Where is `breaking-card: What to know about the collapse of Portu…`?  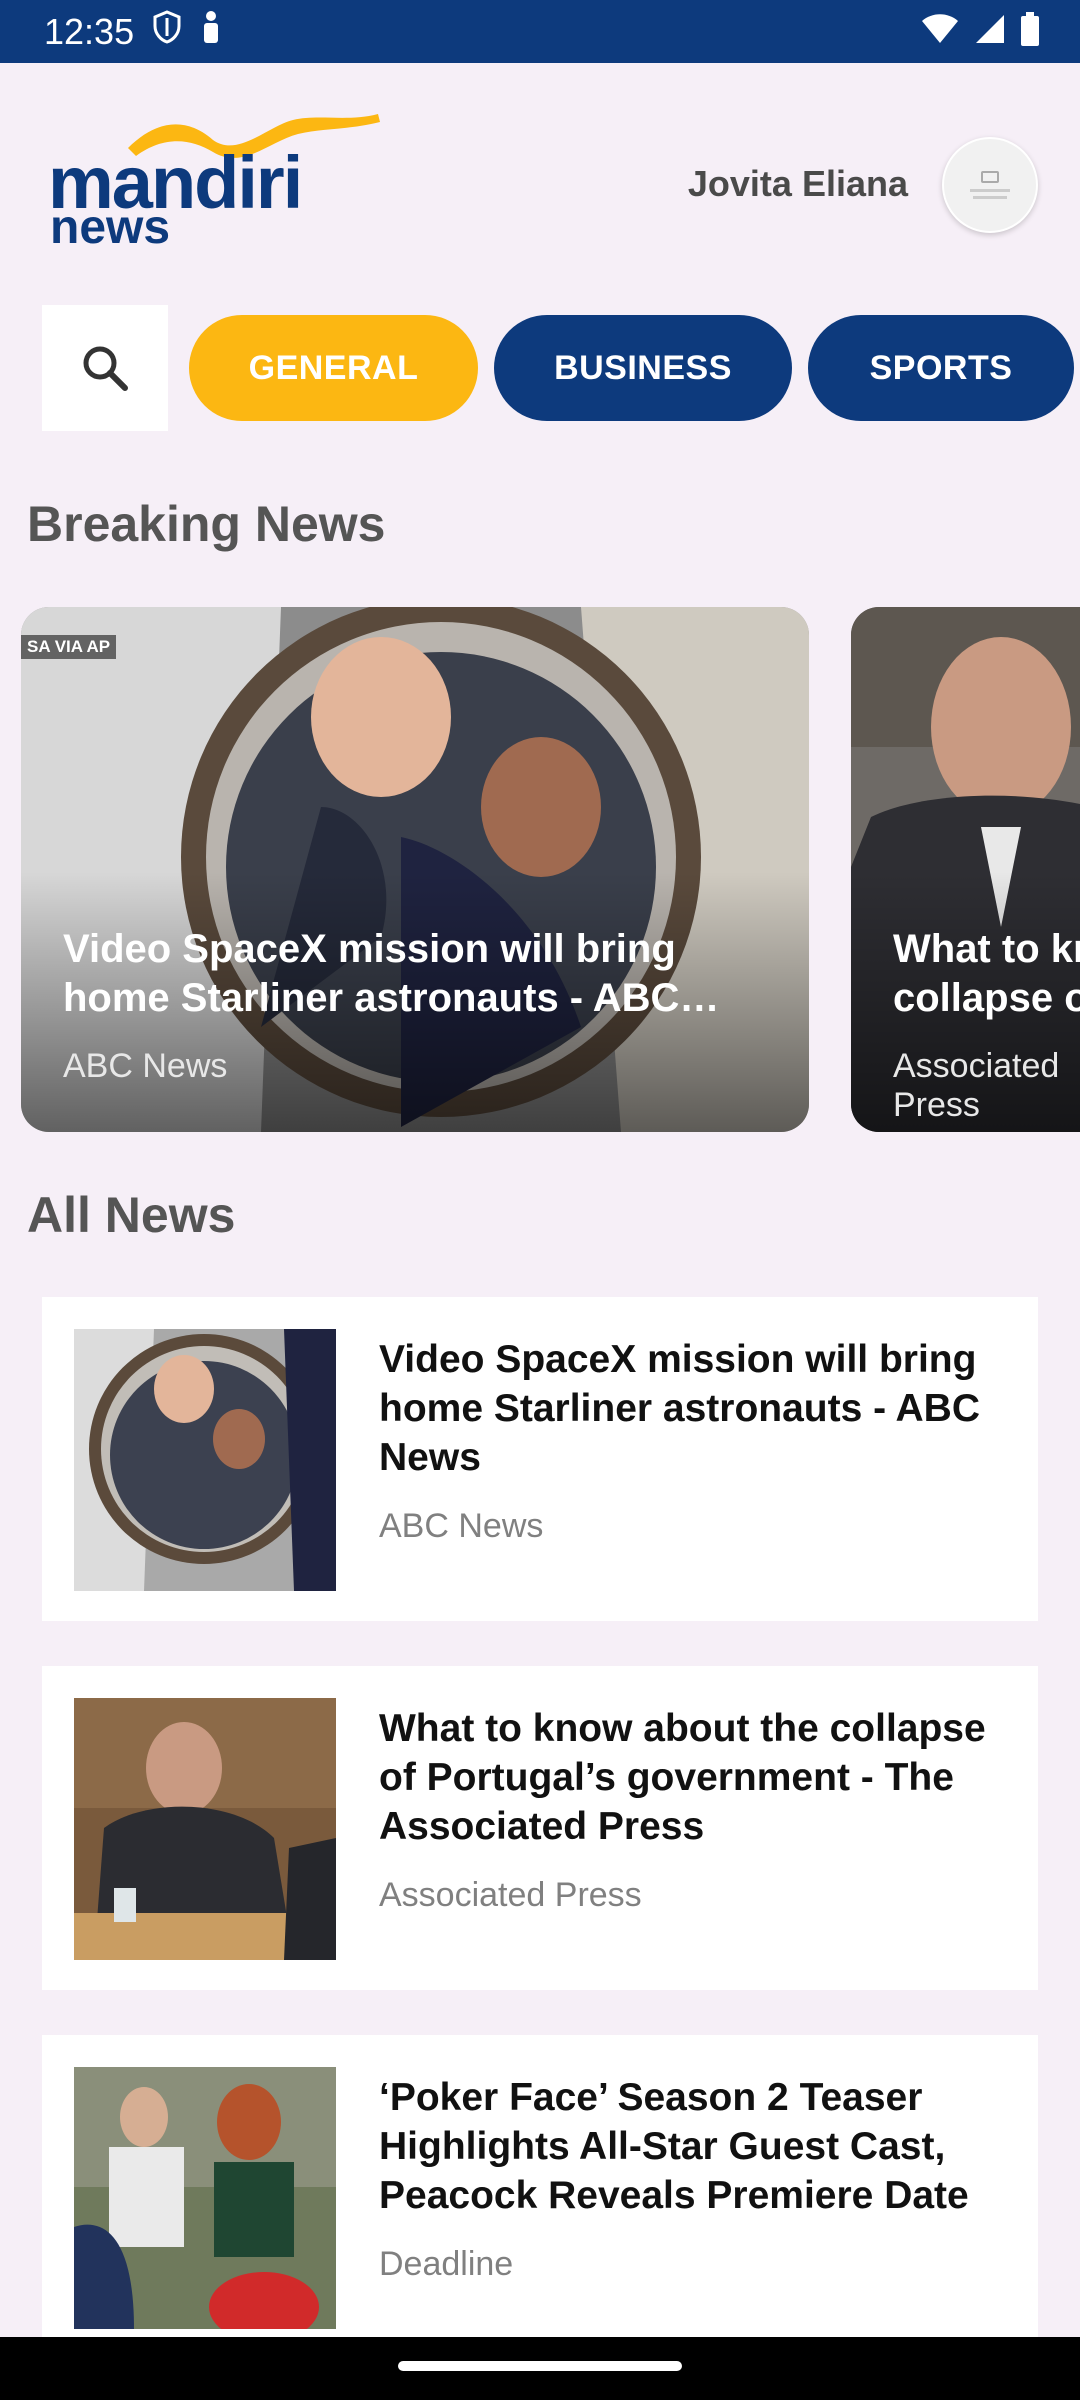 breaking-card: What to know about the collapse of Portu… is located at coordinates (965, 869).